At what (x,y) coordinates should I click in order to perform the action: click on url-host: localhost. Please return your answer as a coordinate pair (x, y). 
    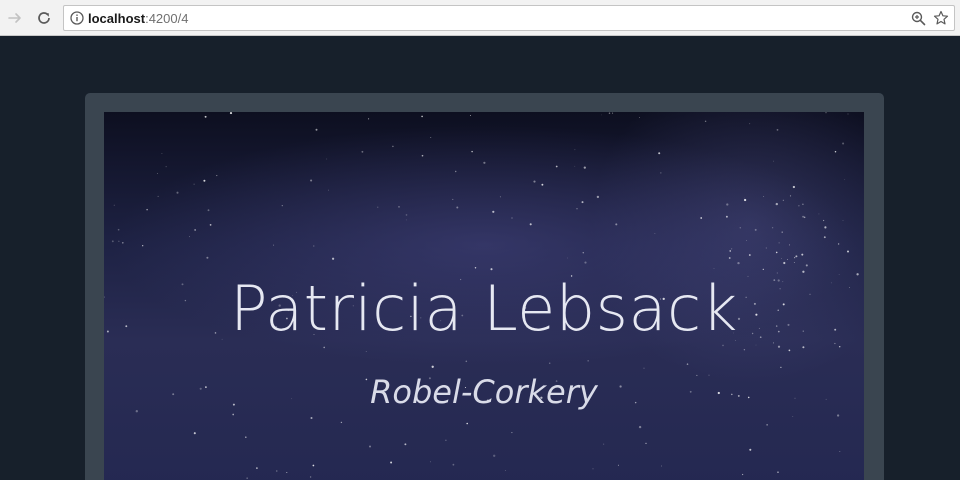
    Looking at the image, I should click on (117, 18).